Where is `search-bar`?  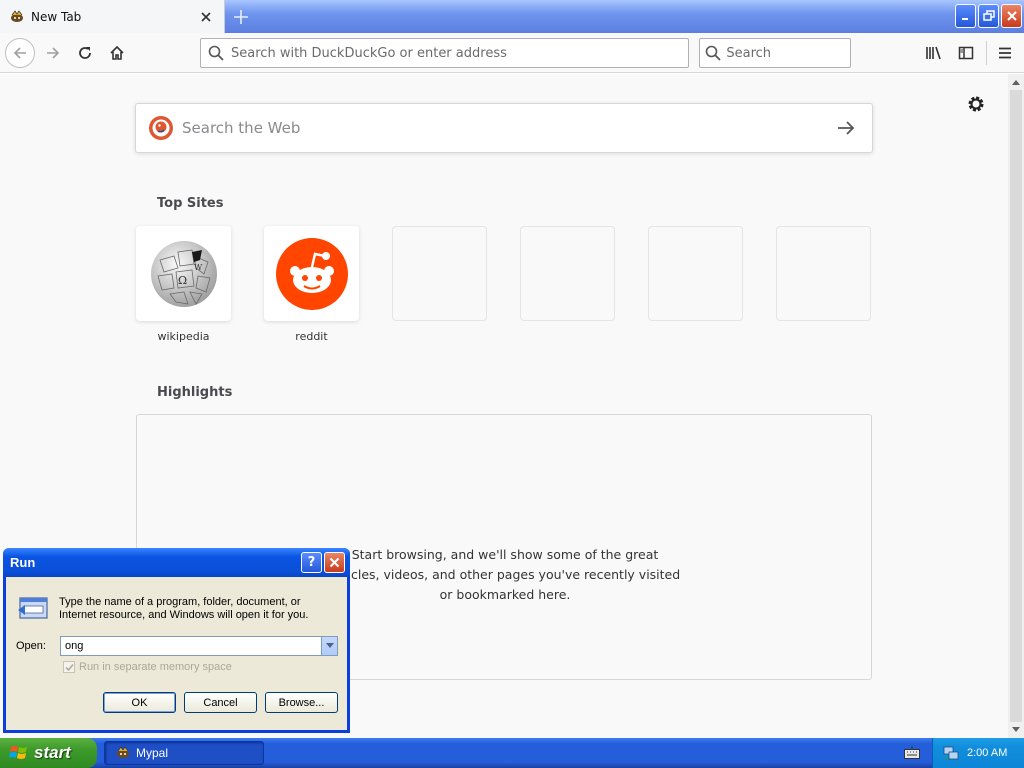
search-bar is located at coordinates (775, 53).